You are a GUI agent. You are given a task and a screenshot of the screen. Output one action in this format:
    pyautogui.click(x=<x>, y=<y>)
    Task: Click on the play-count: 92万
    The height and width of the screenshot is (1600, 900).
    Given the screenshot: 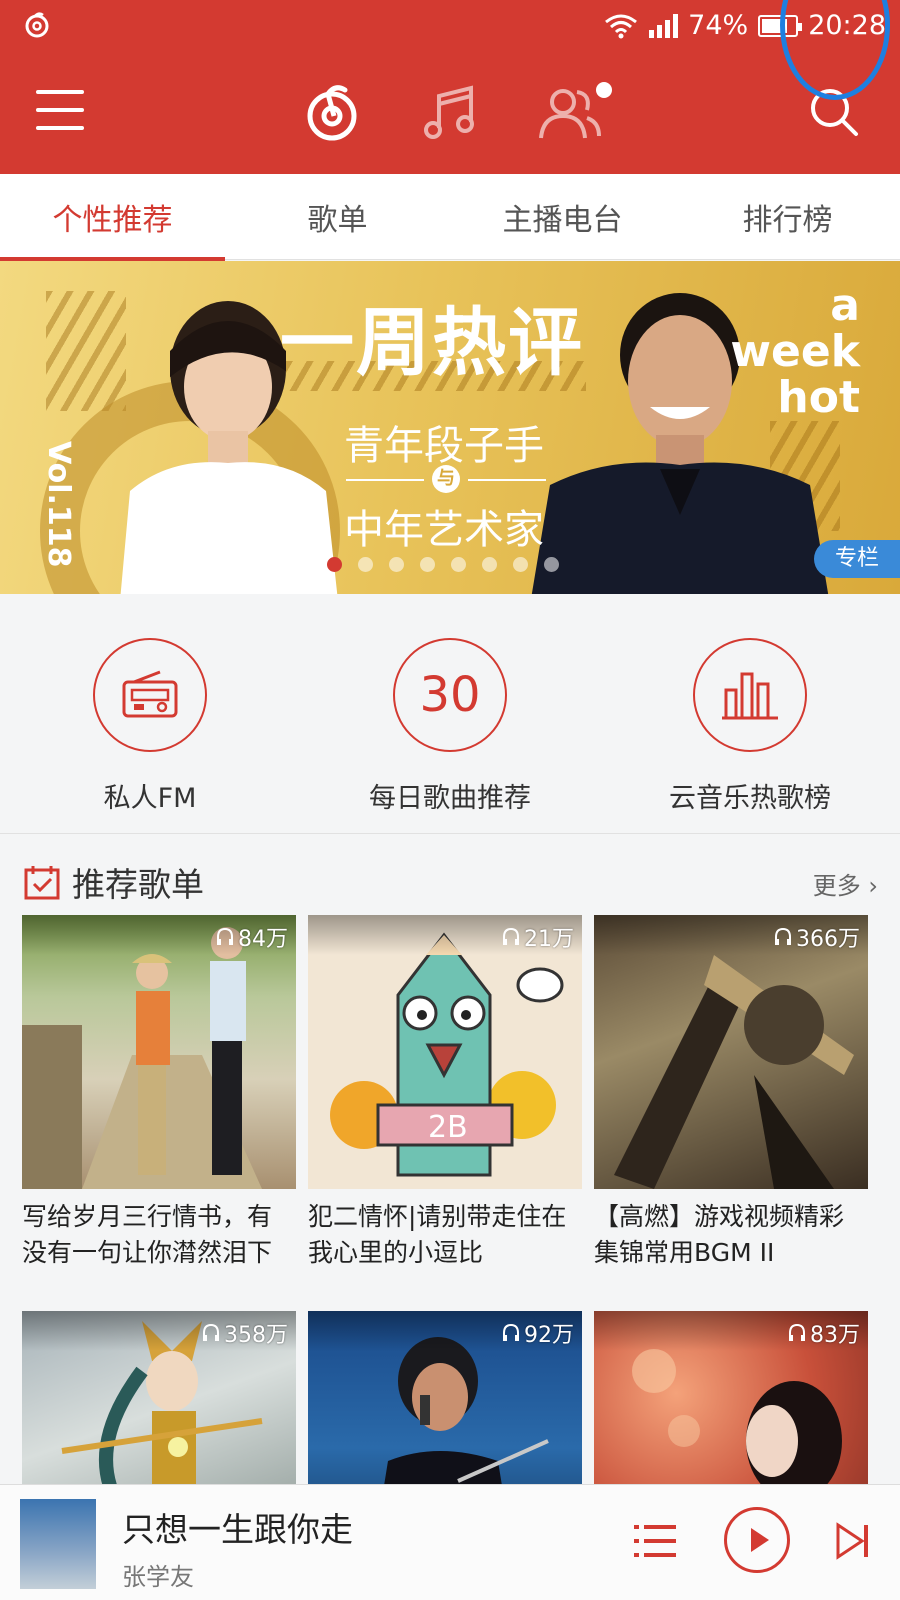 What is the action you would take?
    pyautogui.click(x=537, y=1333)
    